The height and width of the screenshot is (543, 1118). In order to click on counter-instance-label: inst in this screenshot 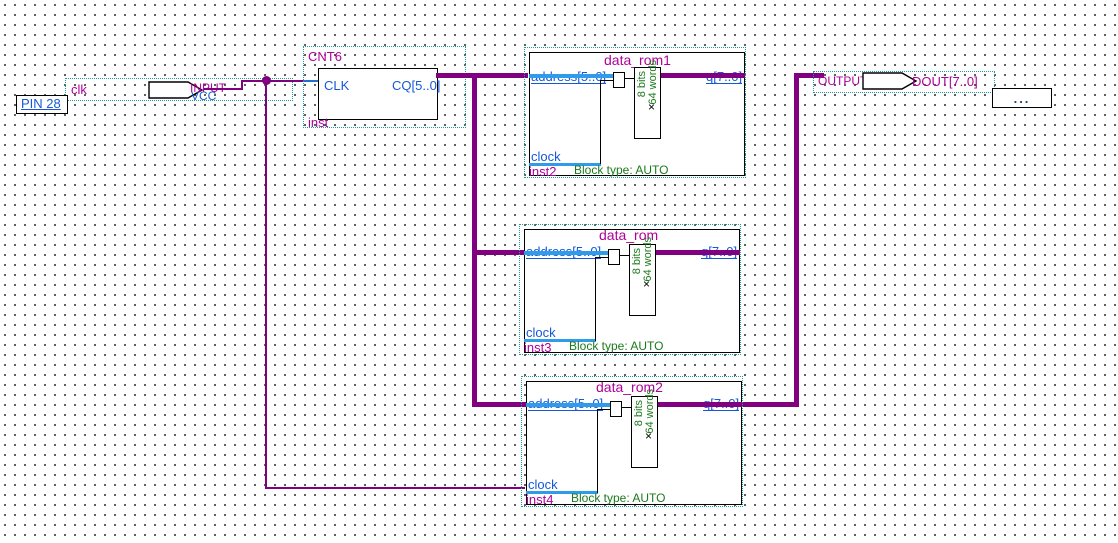, I will do `click(318, 122)`.